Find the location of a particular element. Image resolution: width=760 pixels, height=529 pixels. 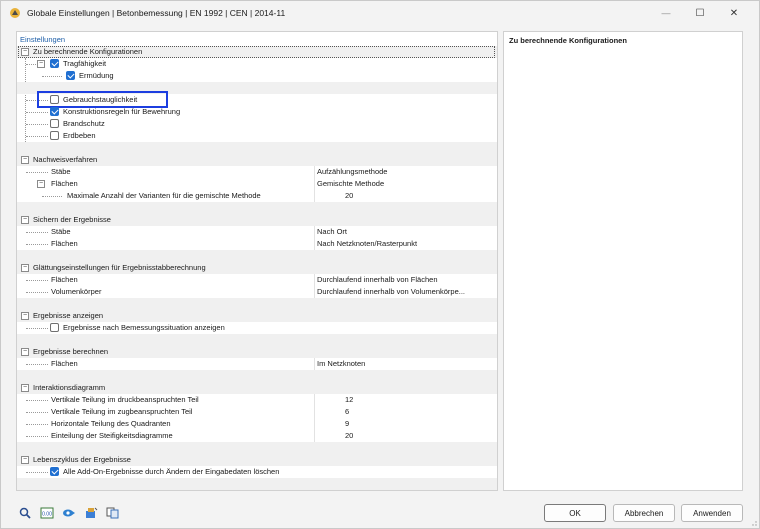

node-label: Nachweisverfahren is located at coordinates (65, 159).